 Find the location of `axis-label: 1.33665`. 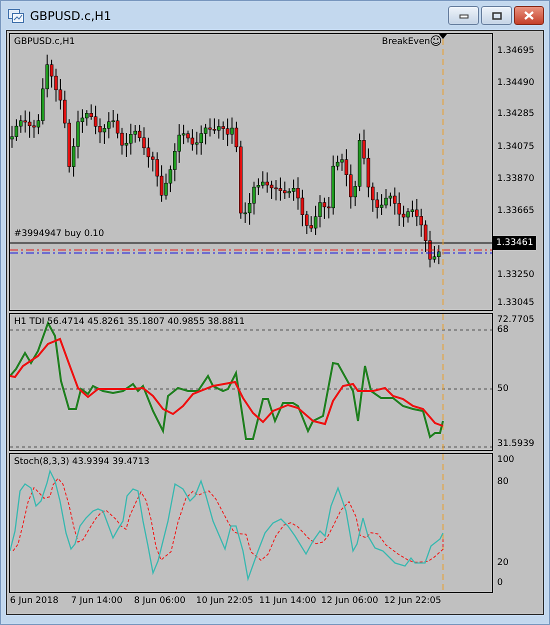

axis-label: 1.33665 is located at coordinates (515, 211).